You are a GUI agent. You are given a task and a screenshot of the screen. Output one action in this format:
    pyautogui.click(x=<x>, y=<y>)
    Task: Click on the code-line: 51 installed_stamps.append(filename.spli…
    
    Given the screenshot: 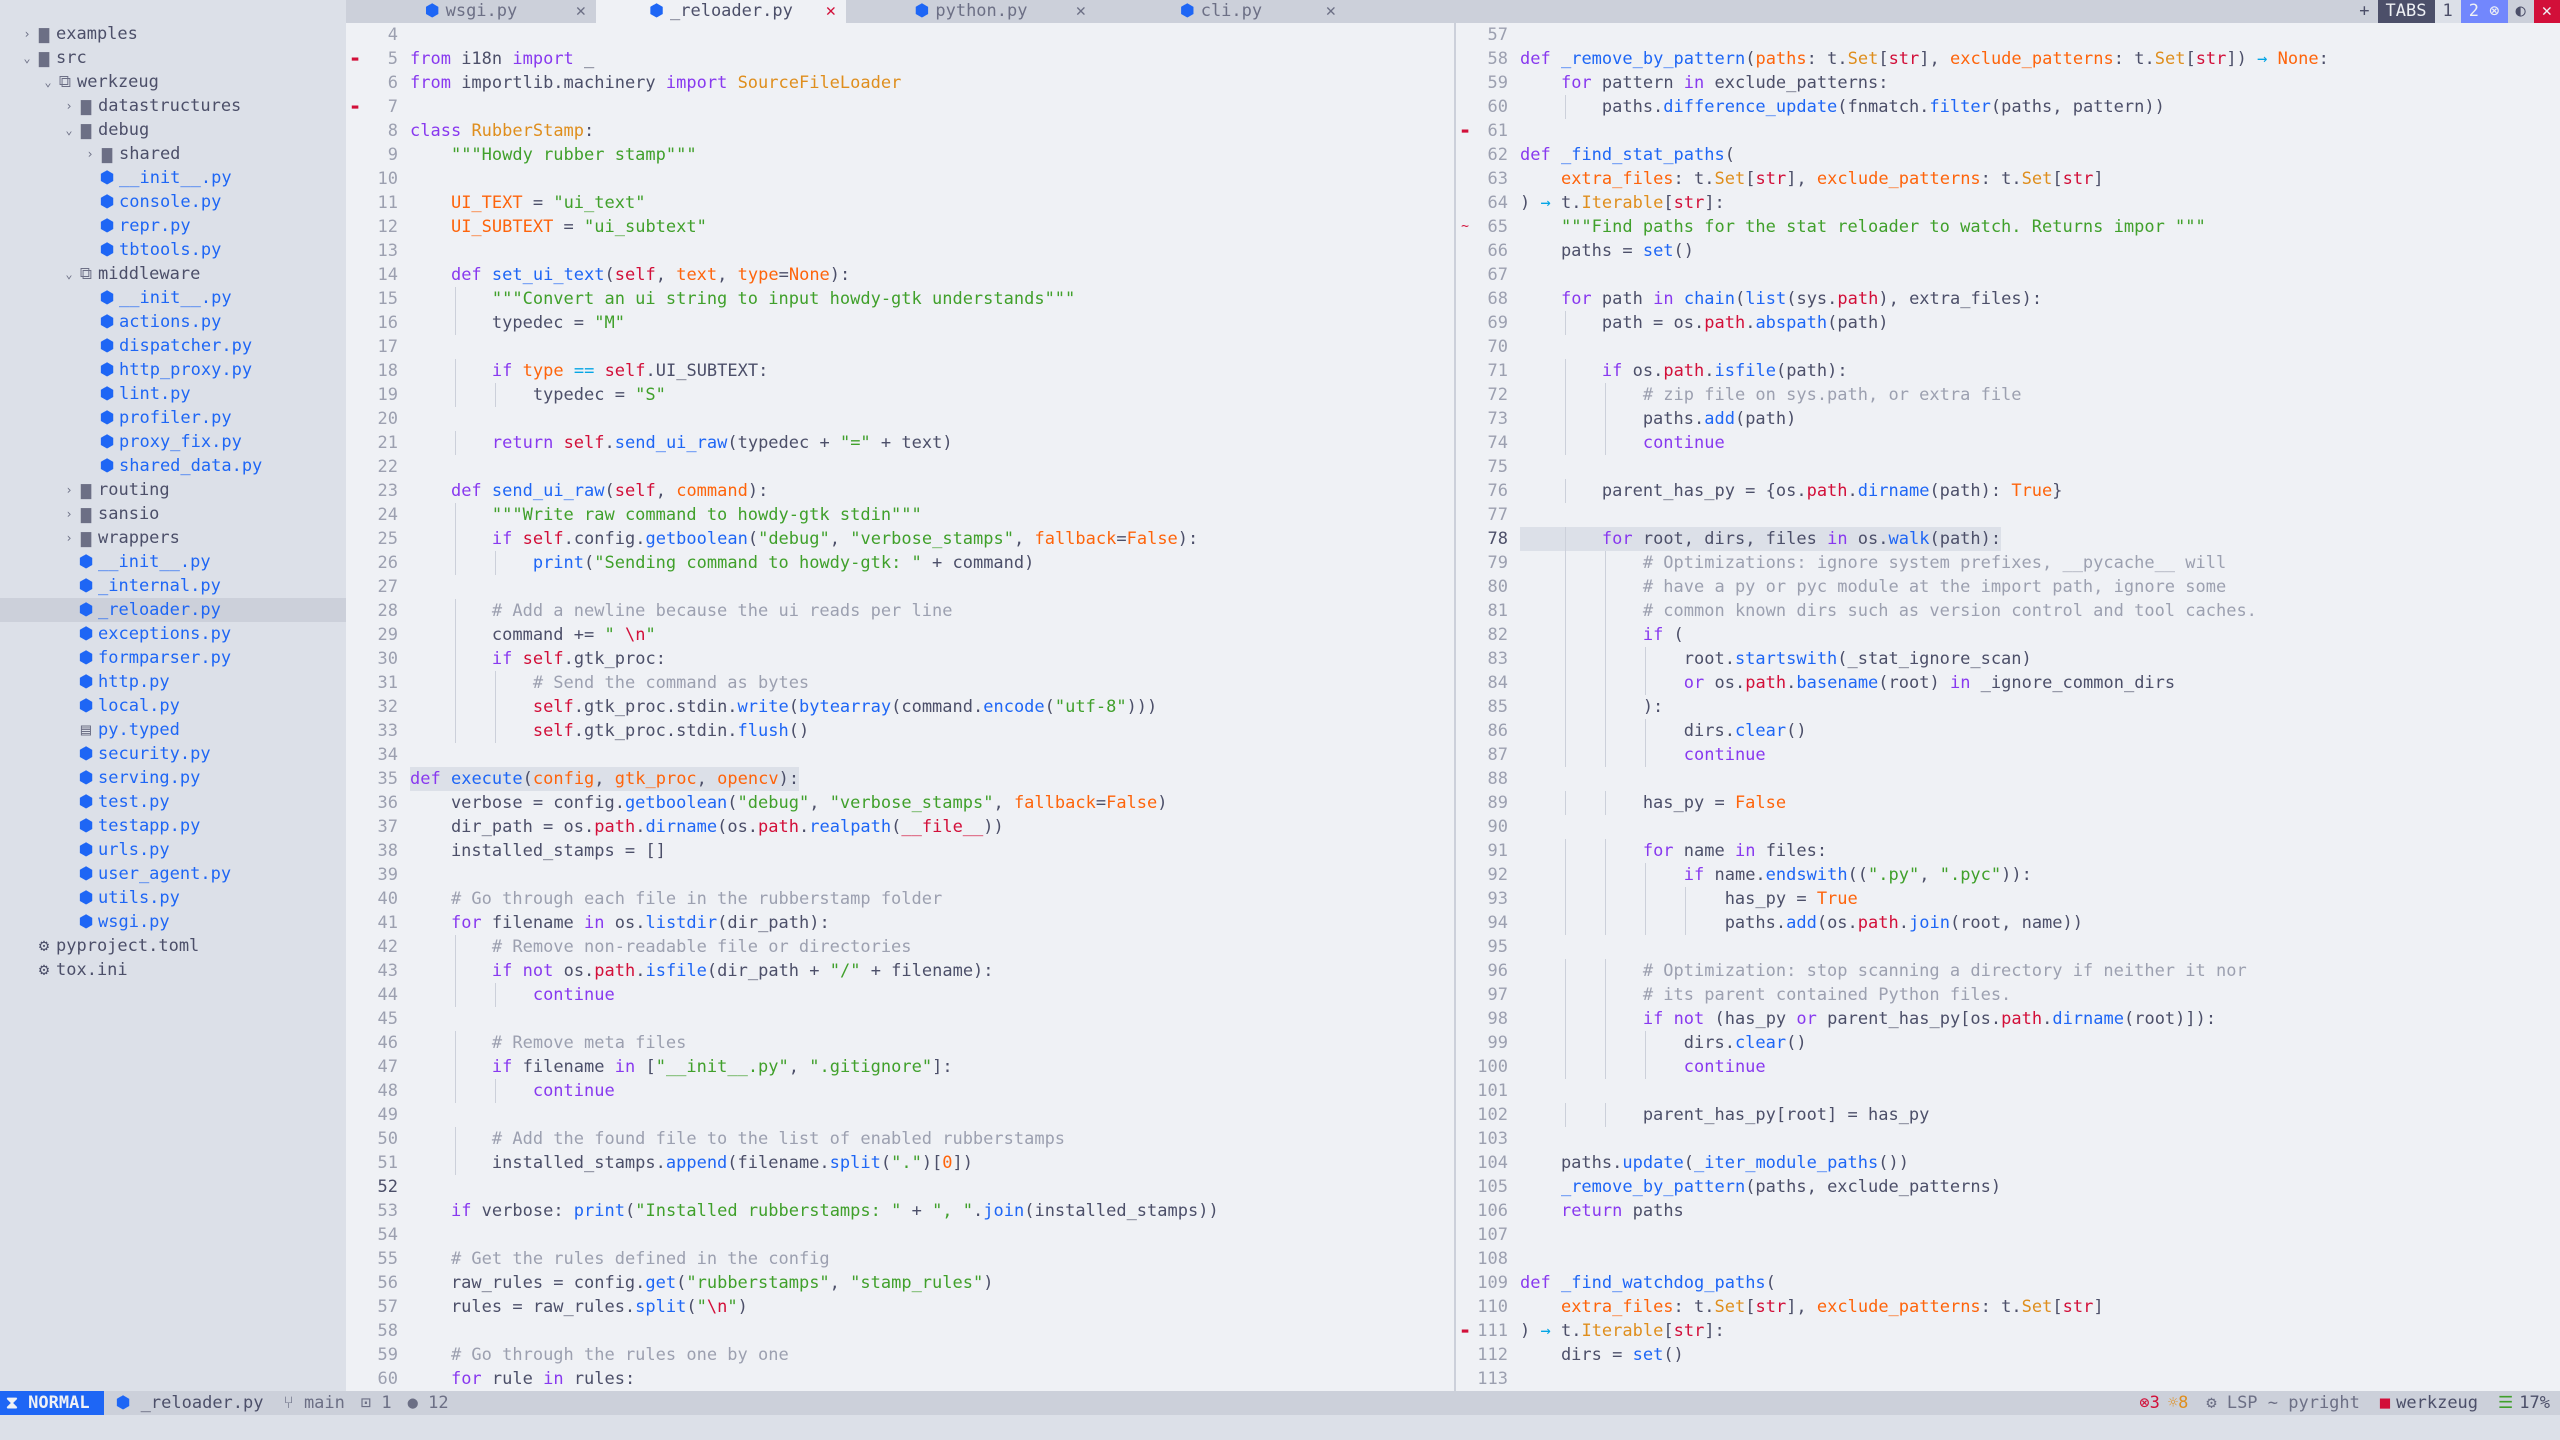 What is the action you would take?
    pyautogui.click(x=900, y=1163)
    